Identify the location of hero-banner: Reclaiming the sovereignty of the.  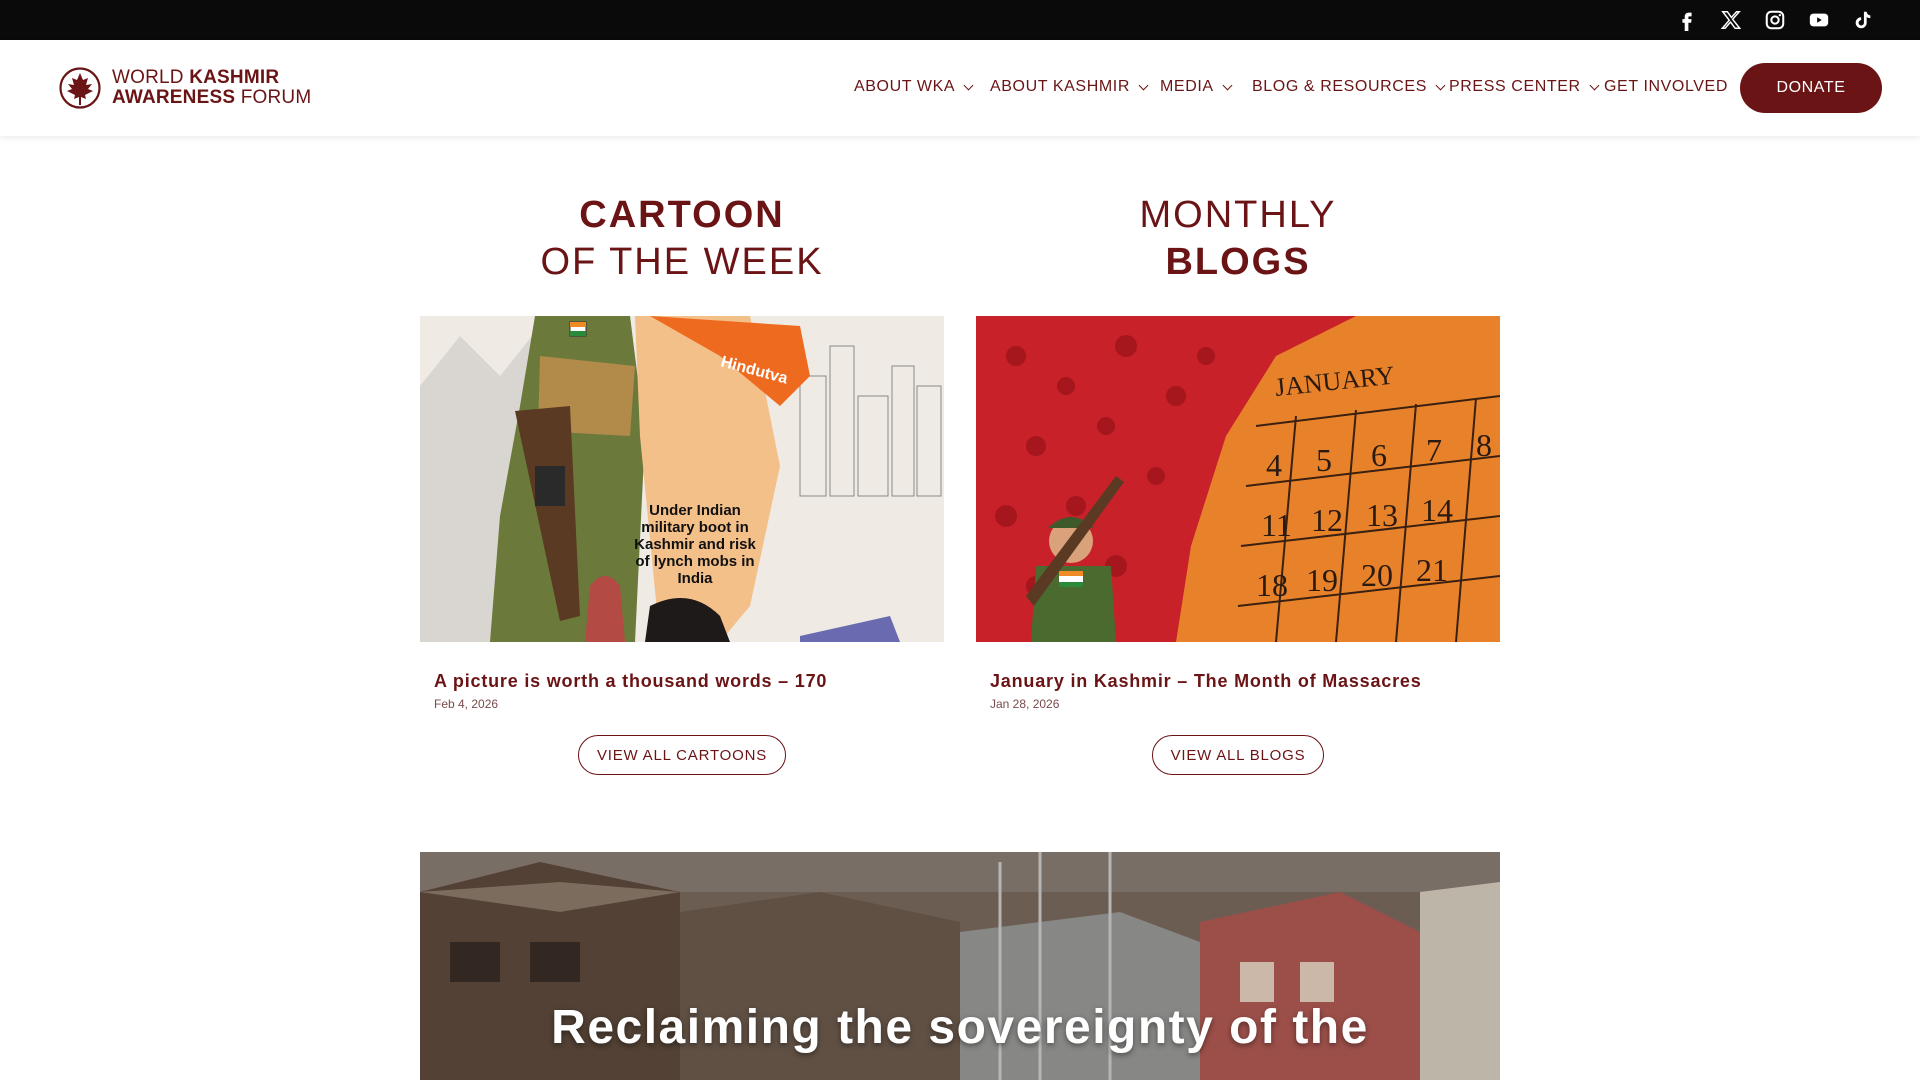
(960, 966).